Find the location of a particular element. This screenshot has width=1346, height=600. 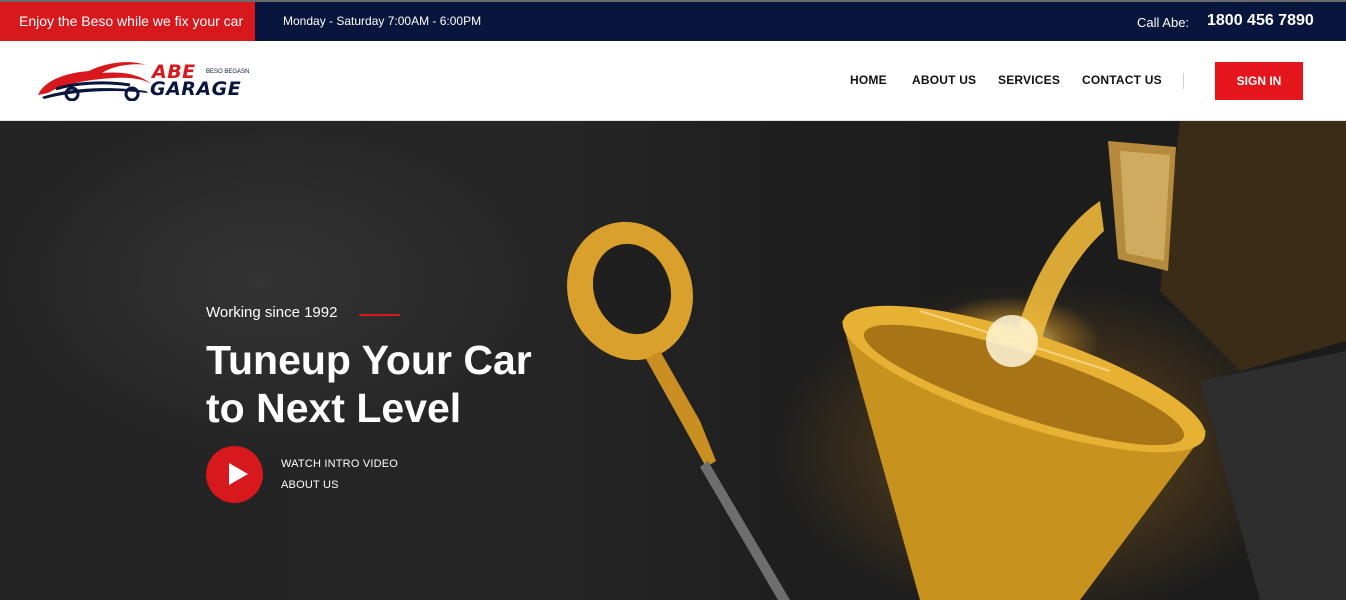

play-video-button is located at coordinates (234, 474).